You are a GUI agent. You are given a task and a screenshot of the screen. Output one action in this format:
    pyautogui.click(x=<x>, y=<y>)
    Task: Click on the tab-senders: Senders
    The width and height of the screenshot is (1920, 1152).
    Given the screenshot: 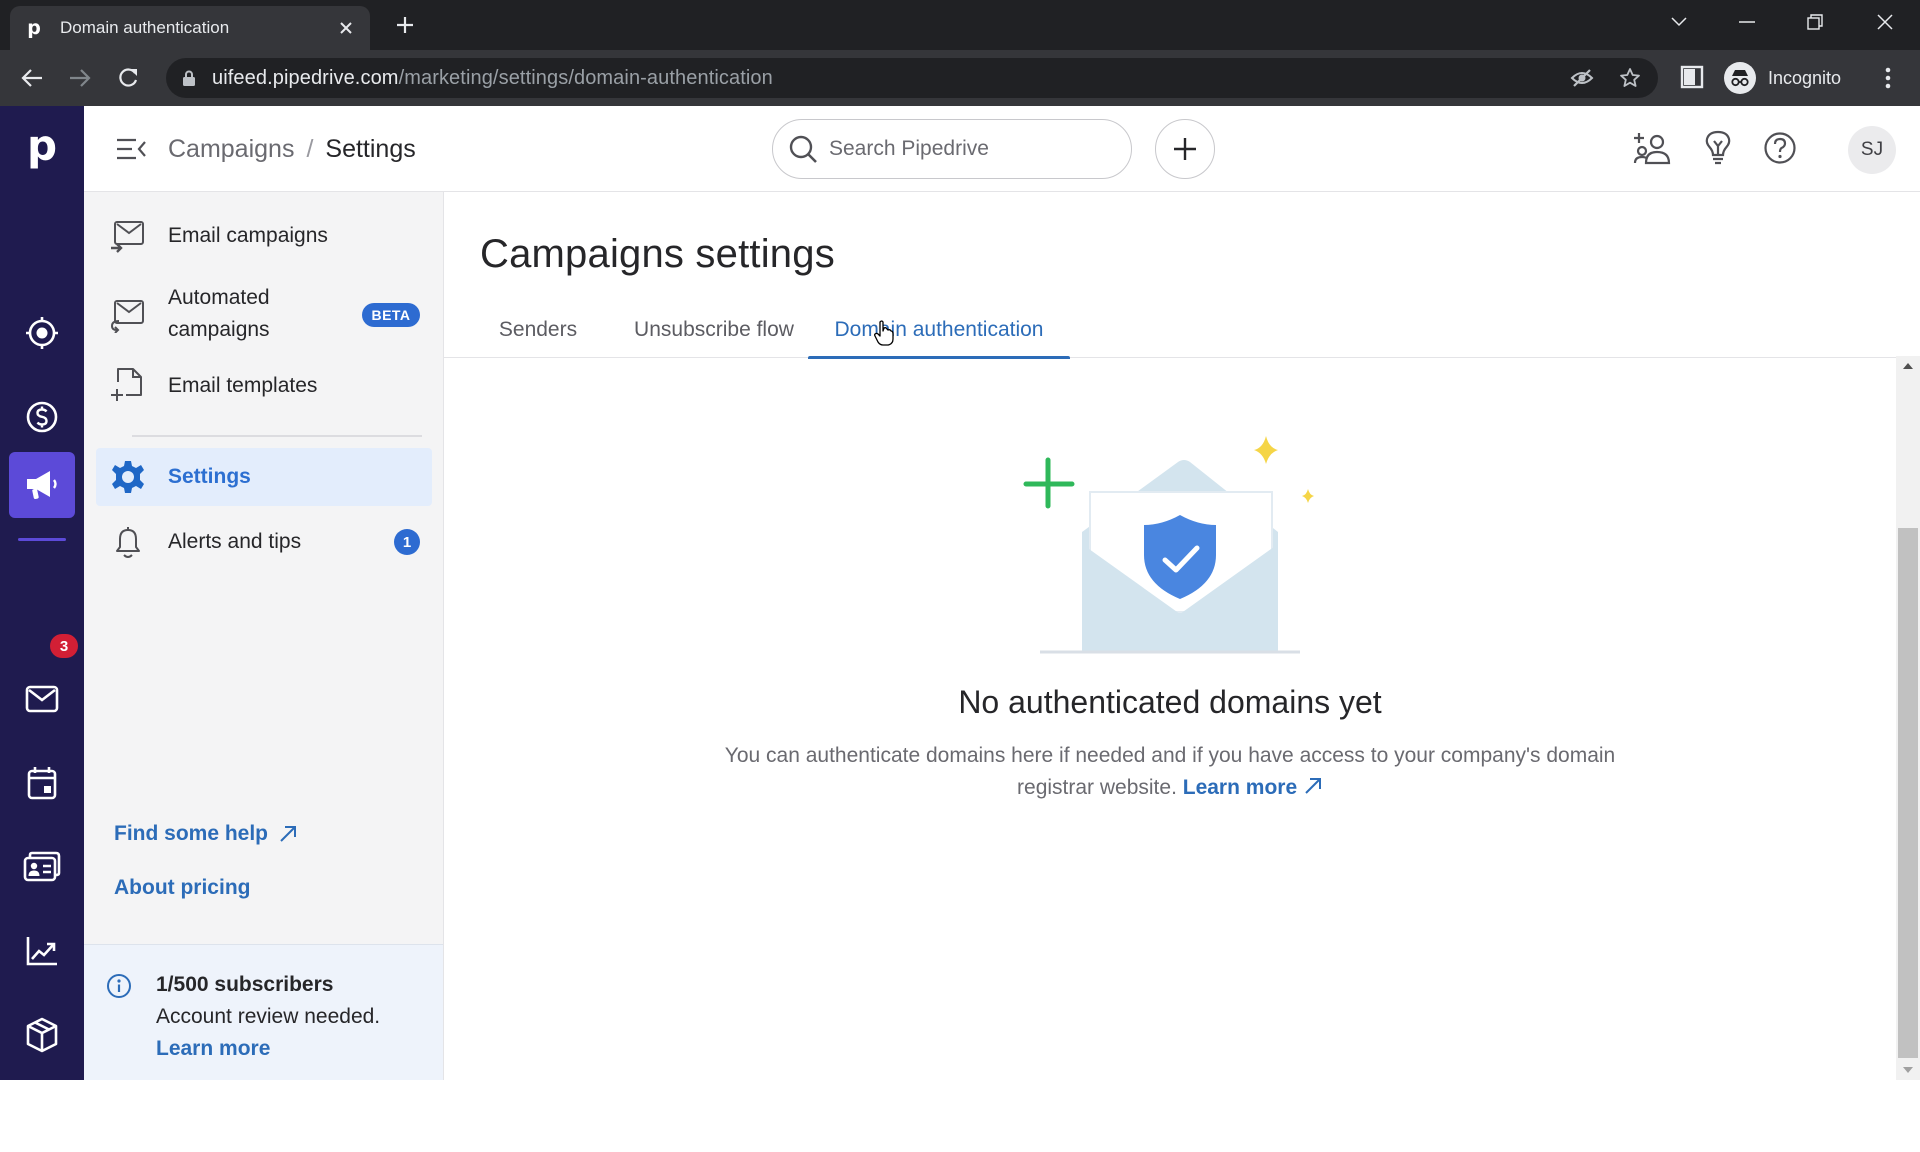 What is the action you would take?
    pyautogui.click(x=538, y=330)
    